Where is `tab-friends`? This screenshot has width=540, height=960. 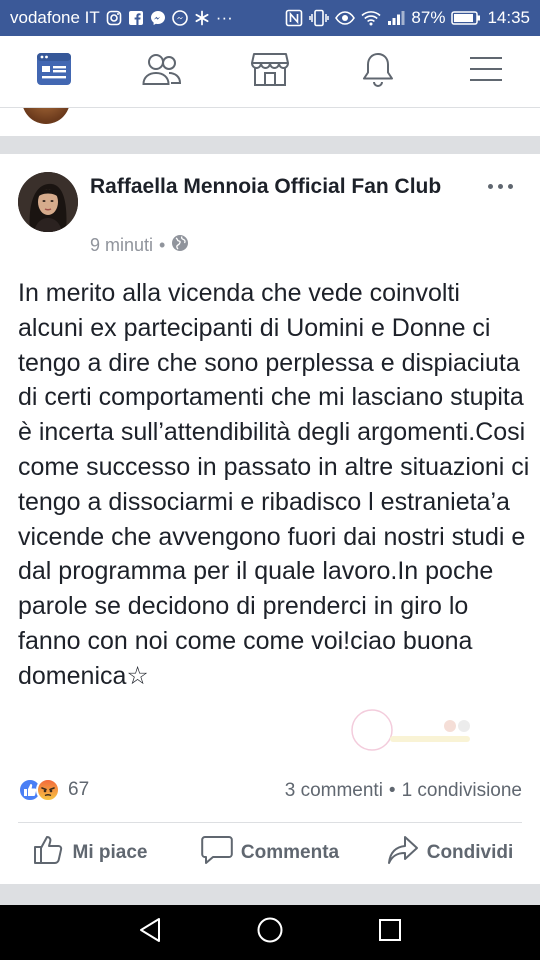
tab-friends is located at coordinates (162, 71).